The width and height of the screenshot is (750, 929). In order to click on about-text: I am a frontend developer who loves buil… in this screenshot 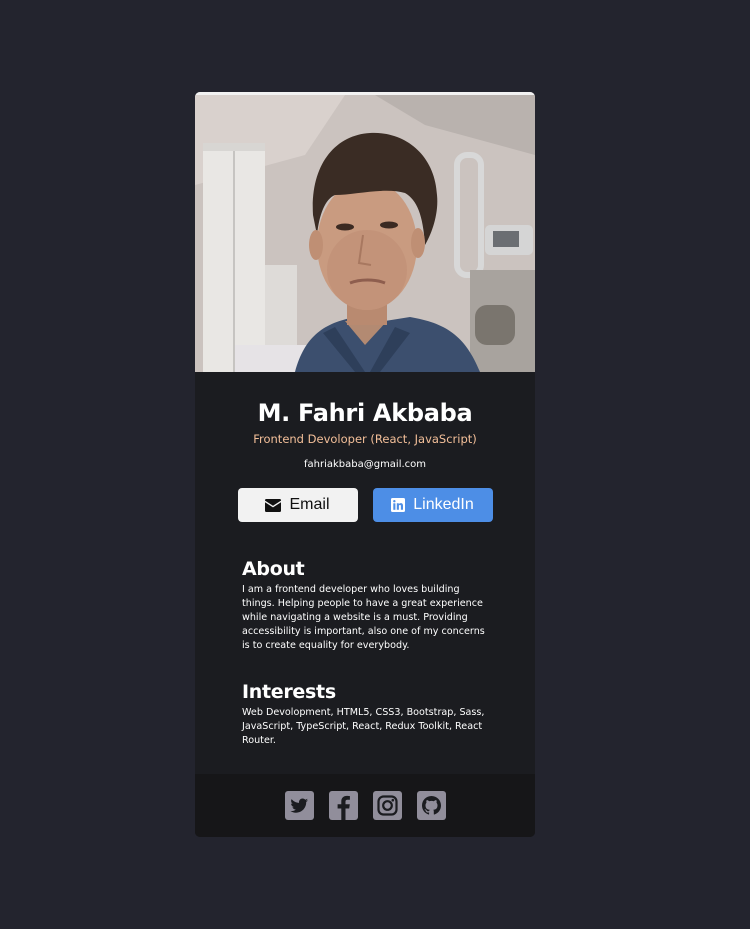, I will do `click(363, 617)`.